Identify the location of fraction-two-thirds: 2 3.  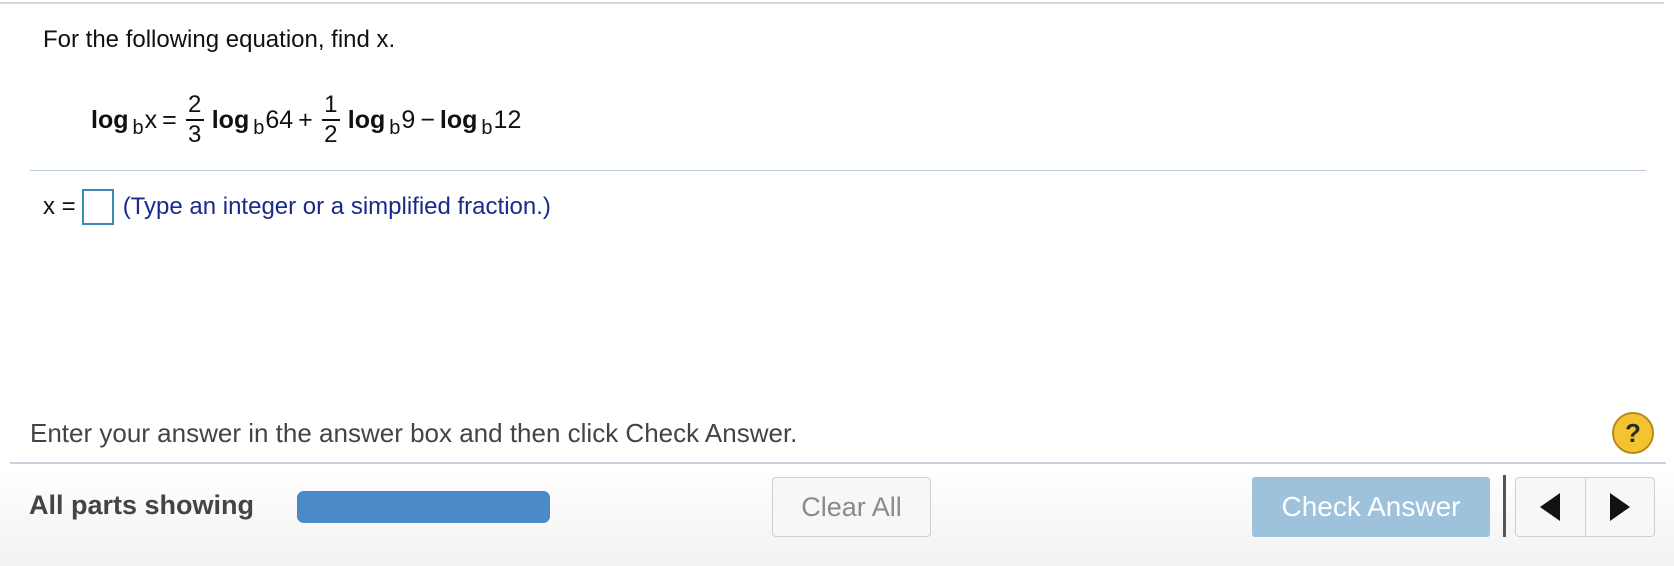
(194, 119).